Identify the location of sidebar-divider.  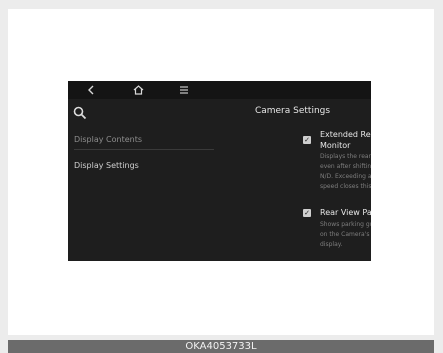
(144, 149).